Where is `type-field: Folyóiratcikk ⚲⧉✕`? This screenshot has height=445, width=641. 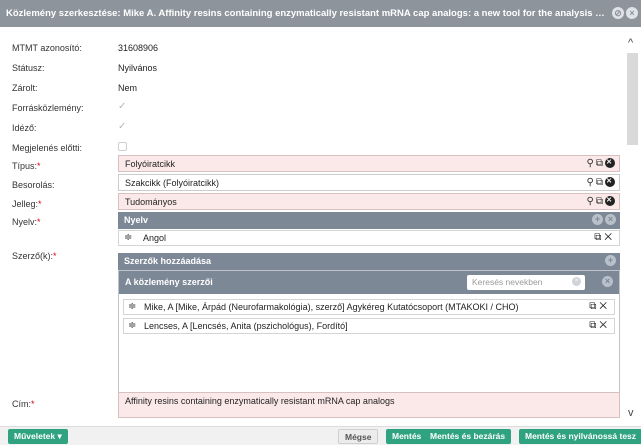
type-field: Folyóiratcikk ⚲⧉✕ is located at coordinates (369, 163).